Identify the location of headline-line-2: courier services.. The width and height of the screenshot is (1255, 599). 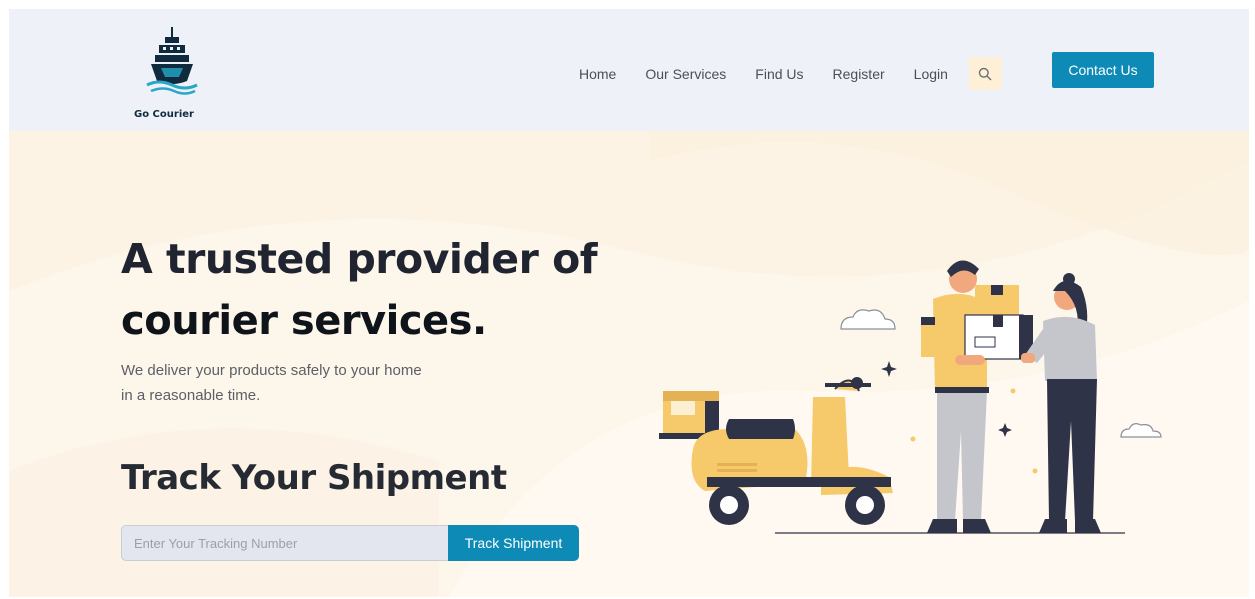
(304, 321).